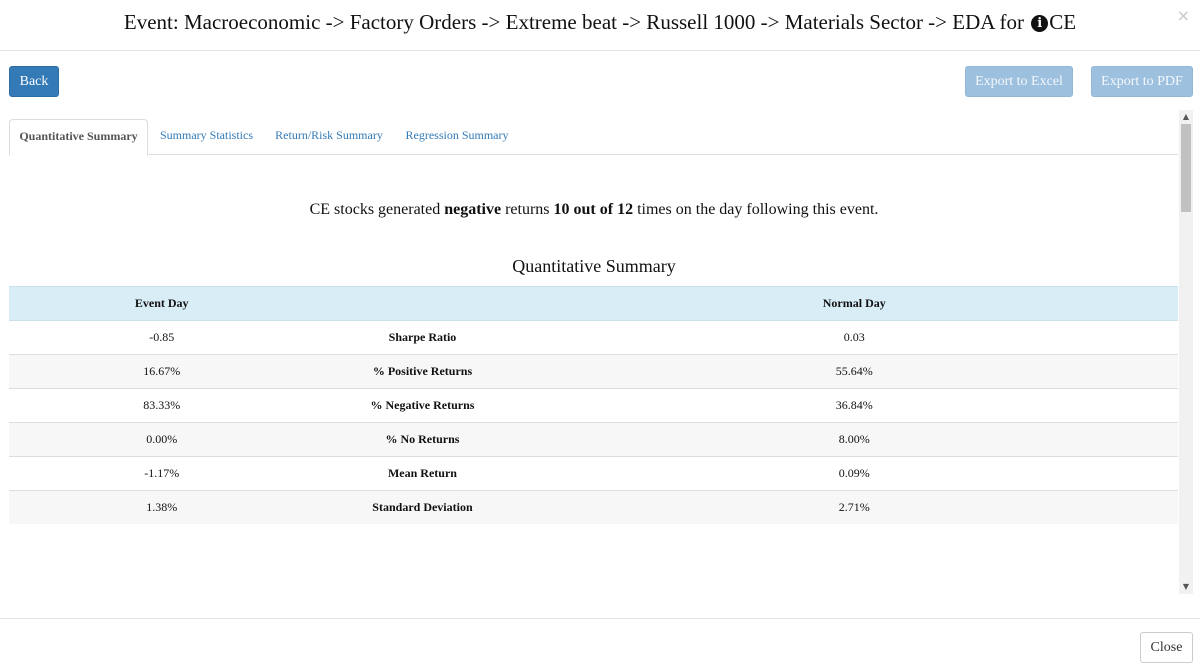 The height and width of the screenshot is (671, 1200). Describe the element at coordinates (1040, 23) in the screenshot. I see `info-circle-icon: i` at that location.